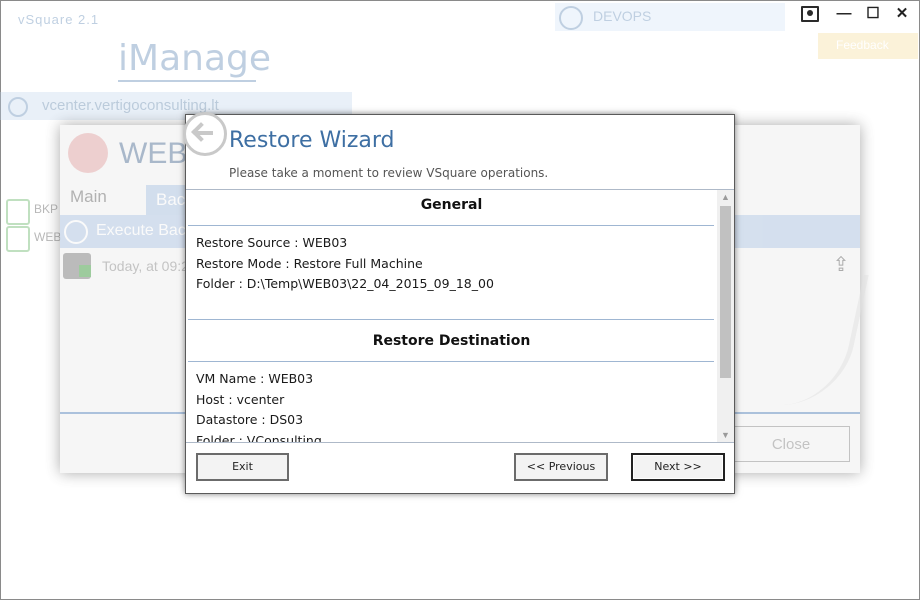 Image resolution: width=920 pixels, height=600 pixels. What do you see at coordinates (725, 435) in the screenshot?
I see `scroll-down-icon: ▼` at bounding box center [725, 435].